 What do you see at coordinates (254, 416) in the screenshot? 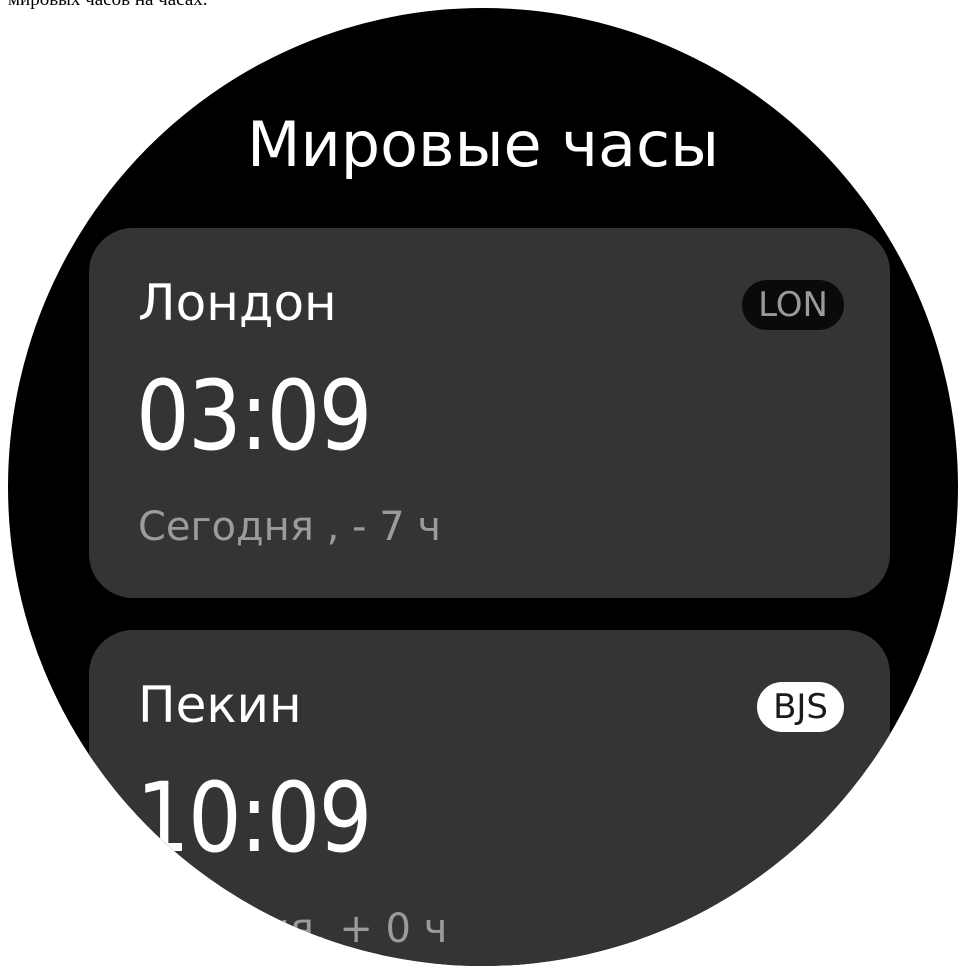
I see `city-time: 03:09` at bounding box center [254, 416].